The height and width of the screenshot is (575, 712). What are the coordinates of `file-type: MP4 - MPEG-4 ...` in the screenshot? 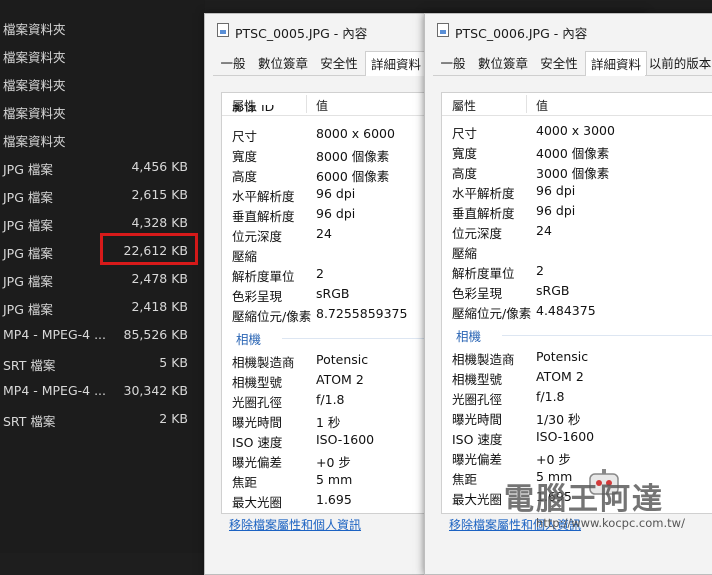 It's located at (54, 390).